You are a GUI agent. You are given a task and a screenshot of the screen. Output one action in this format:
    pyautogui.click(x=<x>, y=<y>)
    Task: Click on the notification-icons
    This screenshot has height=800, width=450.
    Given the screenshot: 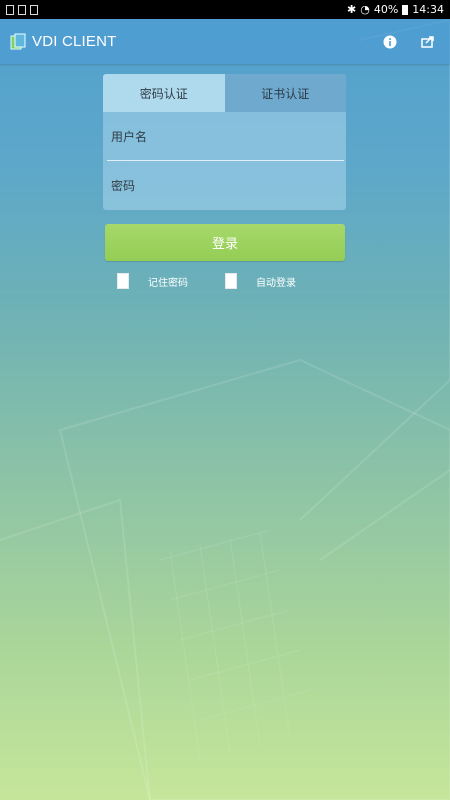 What is the action you would take?
    pyautogui.click(x=22, y=9)
    